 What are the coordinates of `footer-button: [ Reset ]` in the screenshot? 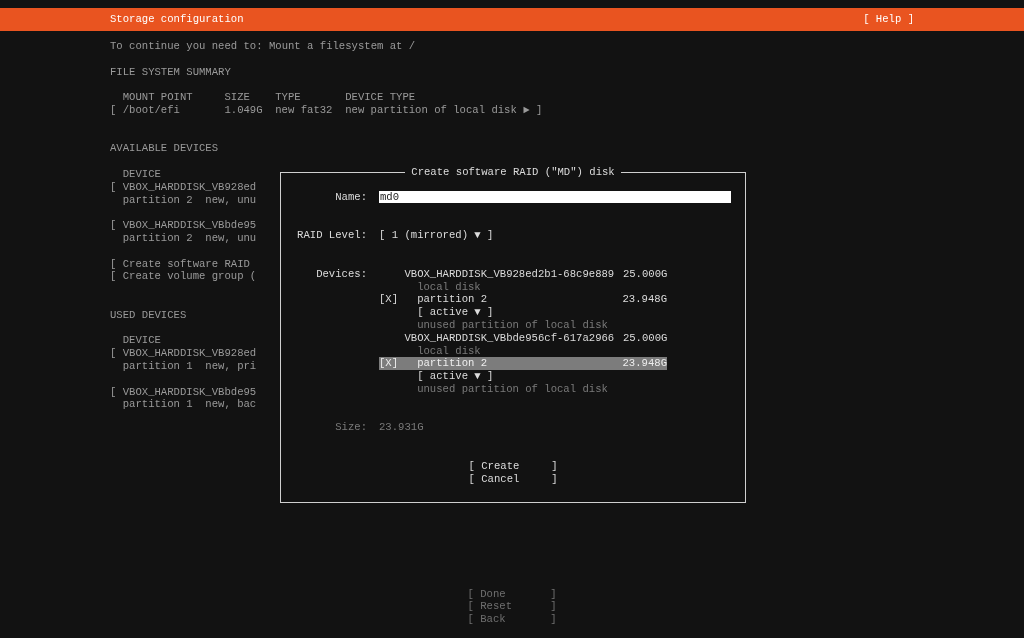 It's located at (512, 607).